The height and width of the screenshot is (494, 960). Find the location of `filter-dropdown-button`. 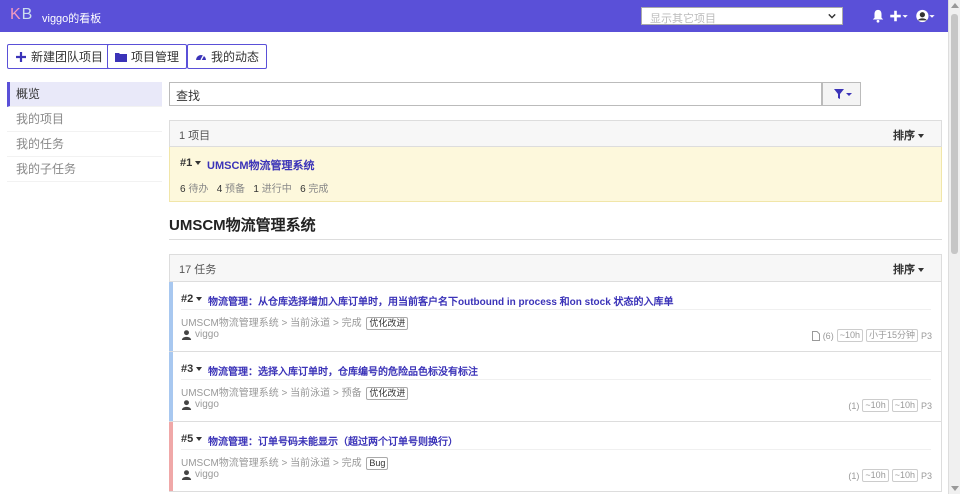

filter-dropdown-button is located at coordinates (841, 94).